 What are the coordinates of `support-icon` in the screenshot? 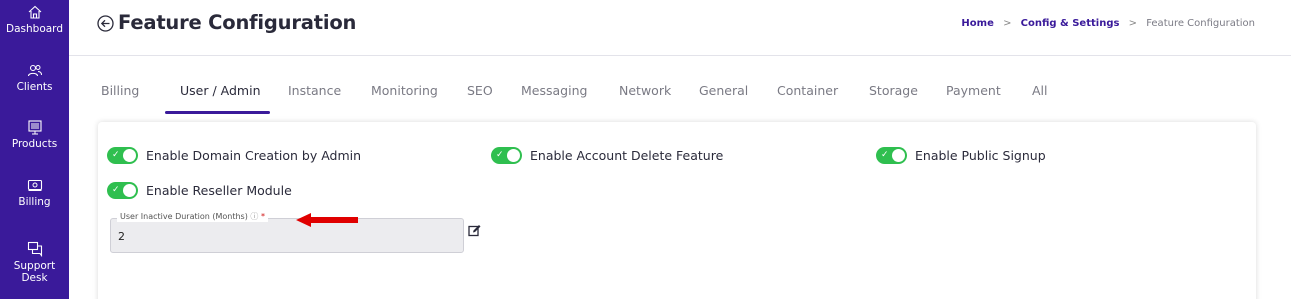 It's located at (34, 249).